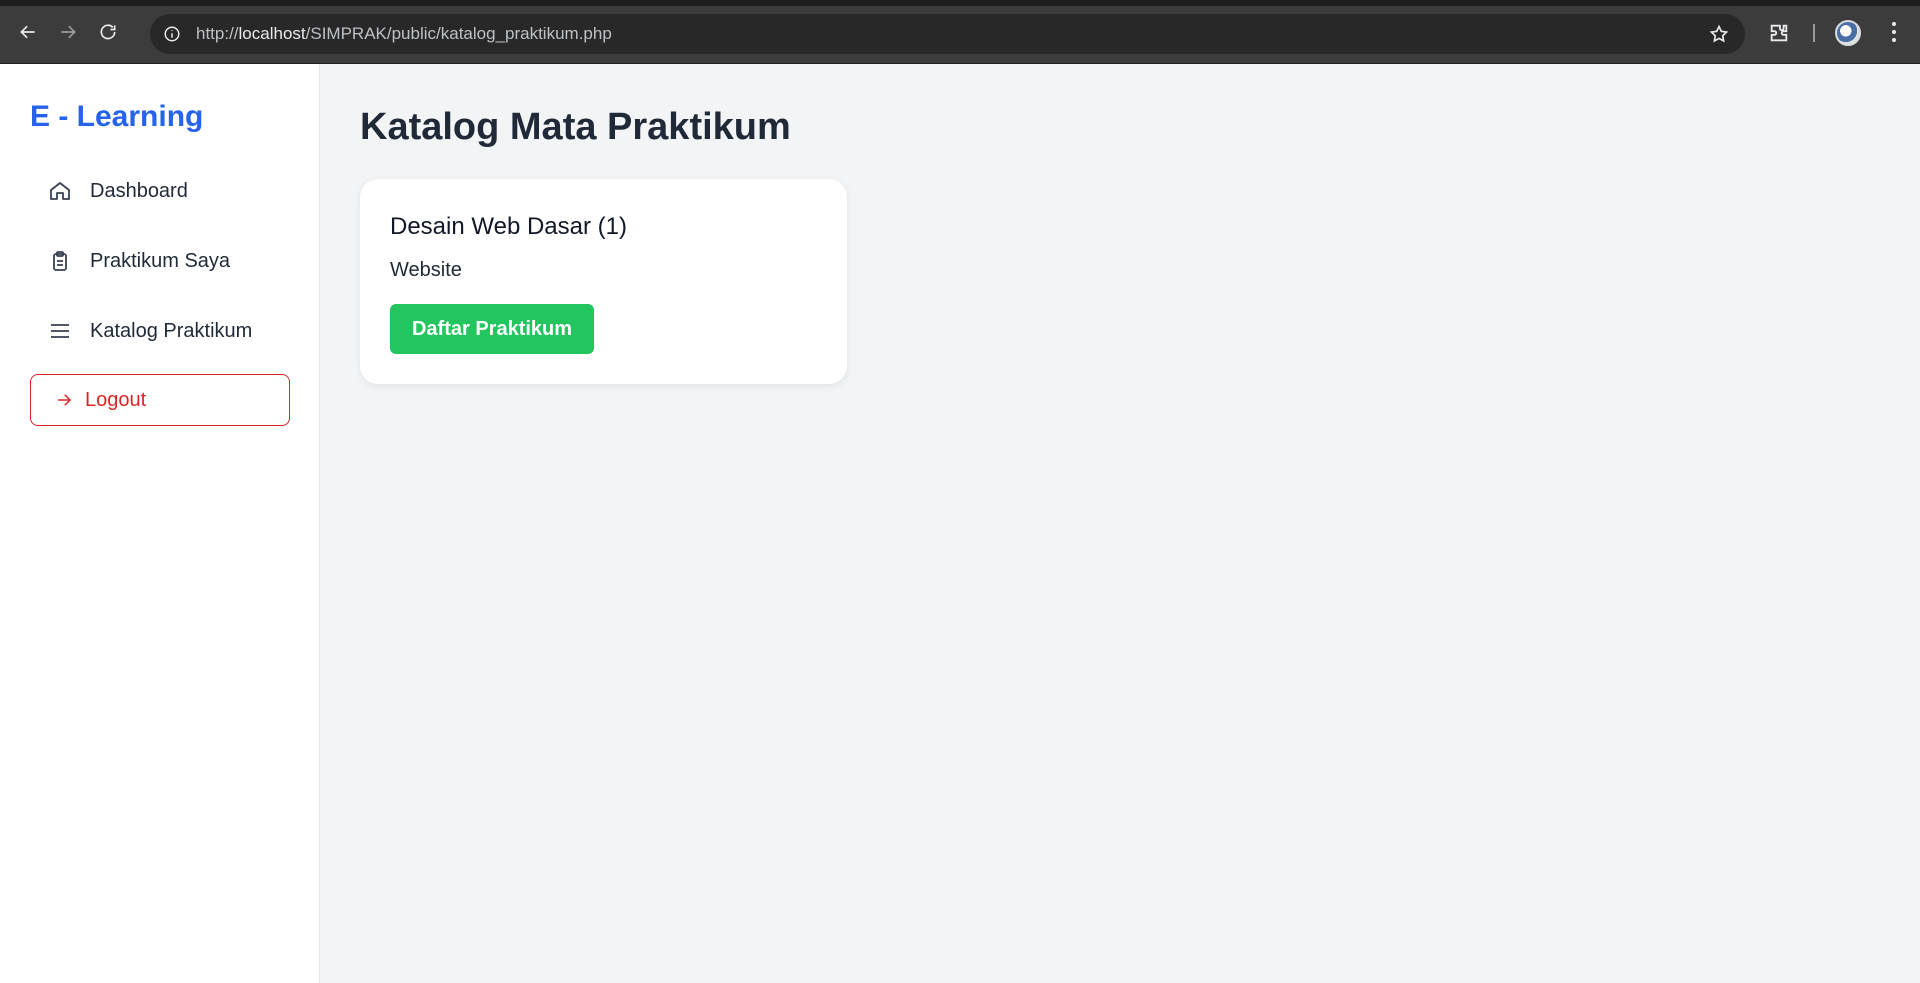 This screenshot has height=983, width=1920. What do you see at coordinates (1848, 33) in the screenshot?
I see `profile-avatar` at bounding box center [1848, 33].